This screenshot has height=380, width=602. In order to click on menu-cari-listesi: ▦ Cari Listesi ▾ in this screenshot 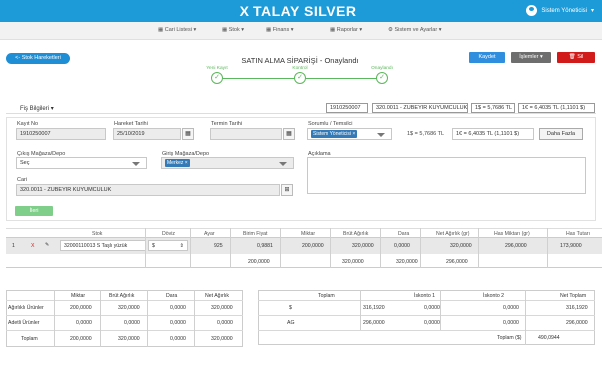, I will do `click(177, 30)`.